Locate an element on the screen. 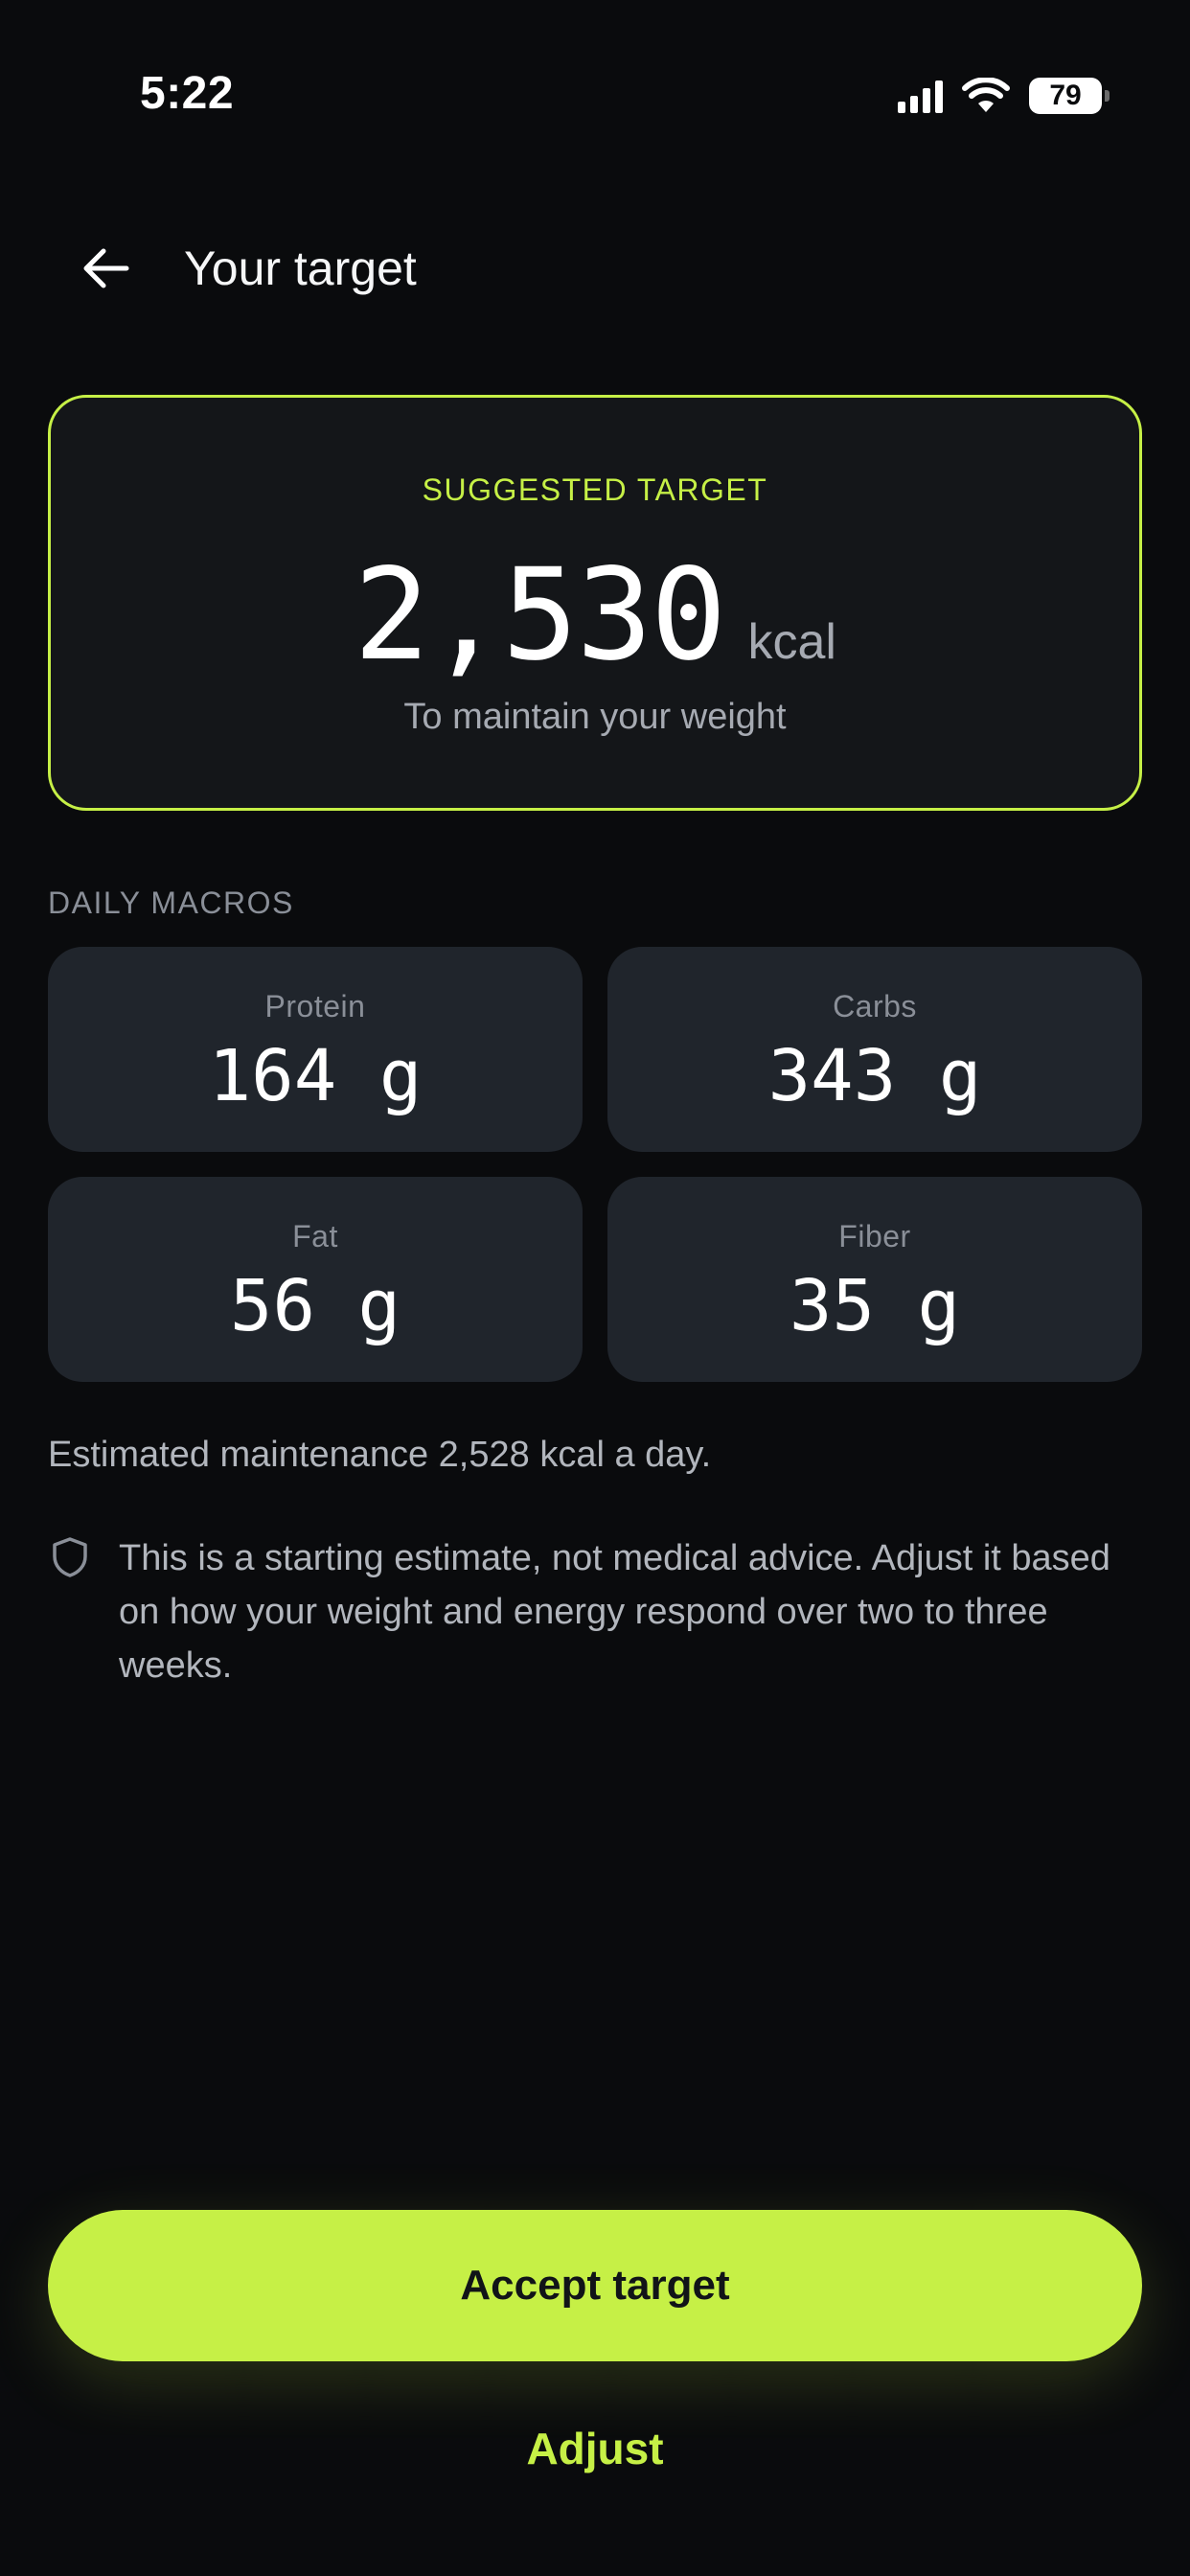  shield-icon is located at coordinates (70, 1557).